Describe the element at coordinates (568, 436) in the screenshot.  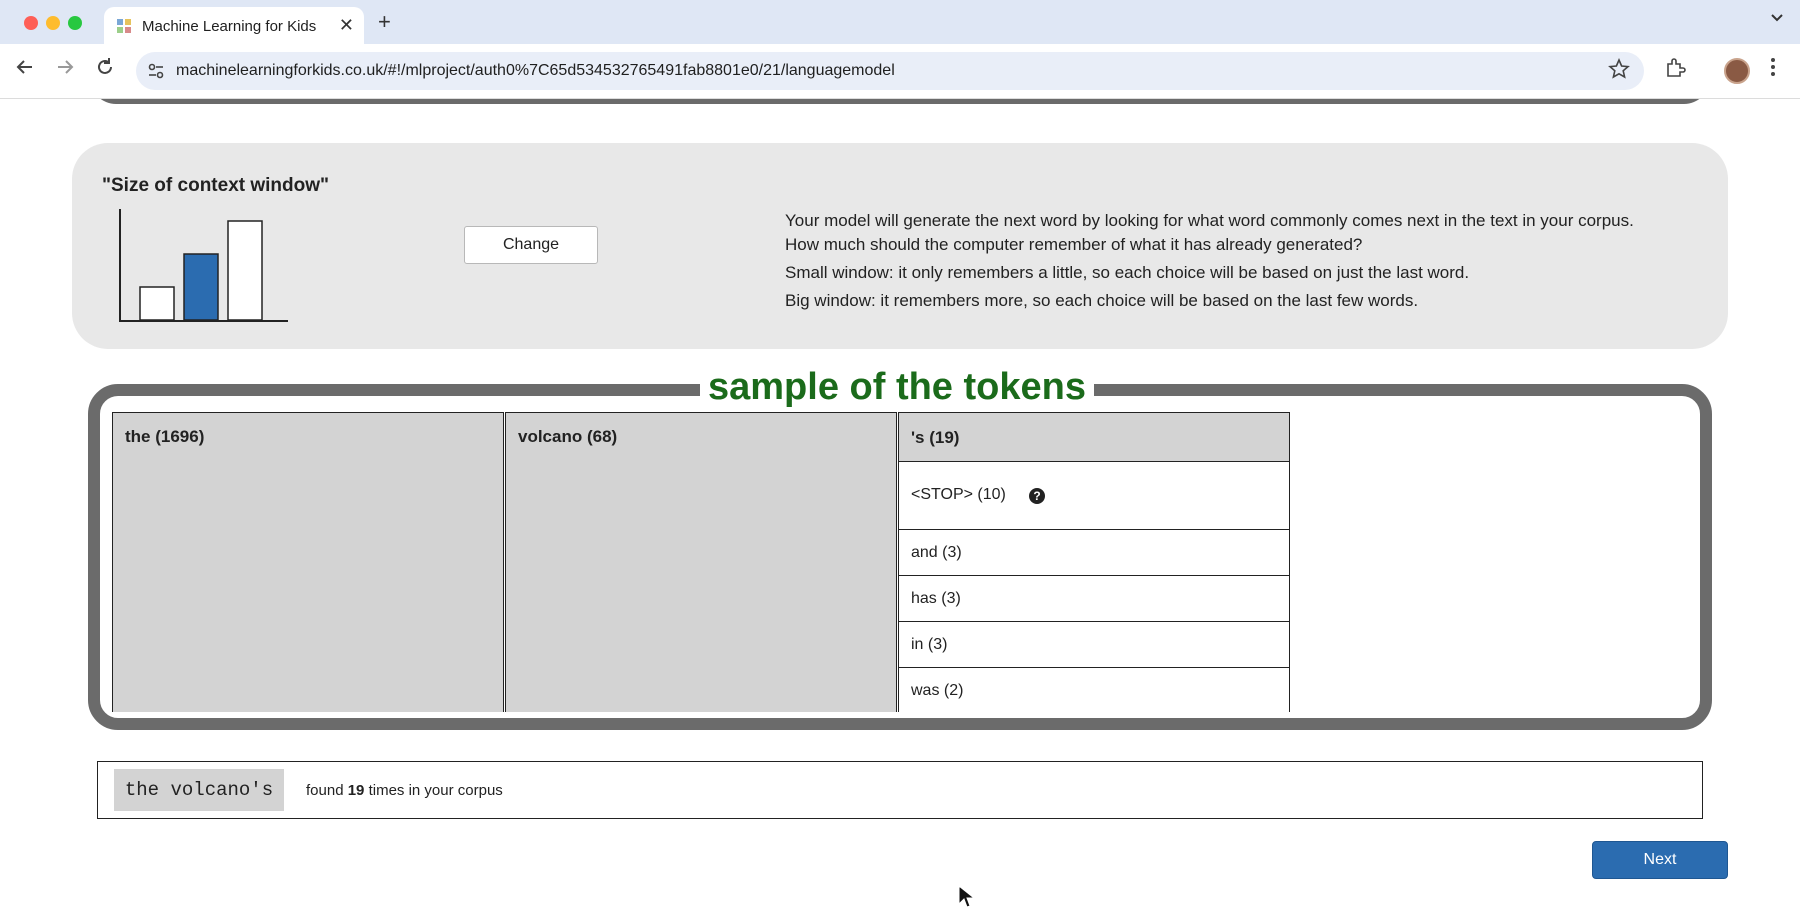
I see `token-column-header: volcano (68)` at that location.